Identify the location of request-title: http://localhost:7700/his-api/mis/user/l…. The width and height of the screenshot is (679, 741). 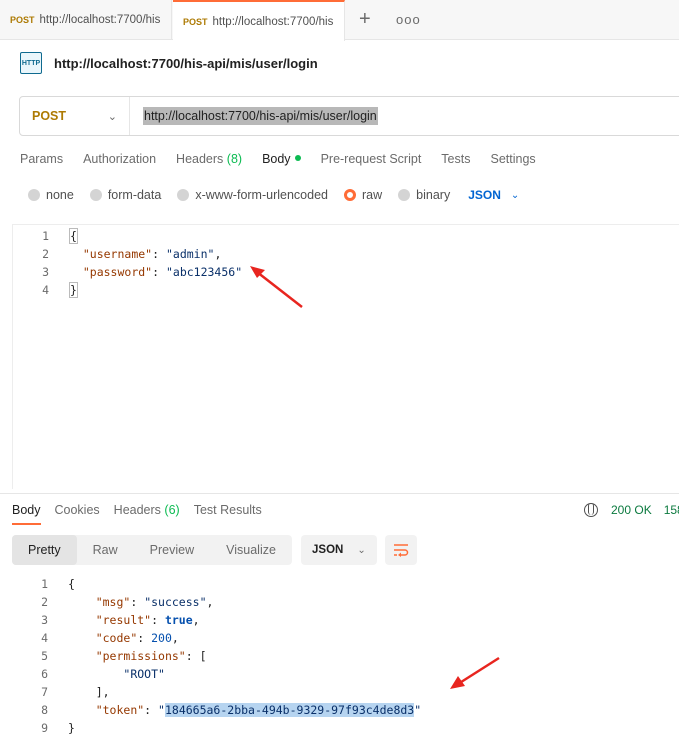
(186, 63).